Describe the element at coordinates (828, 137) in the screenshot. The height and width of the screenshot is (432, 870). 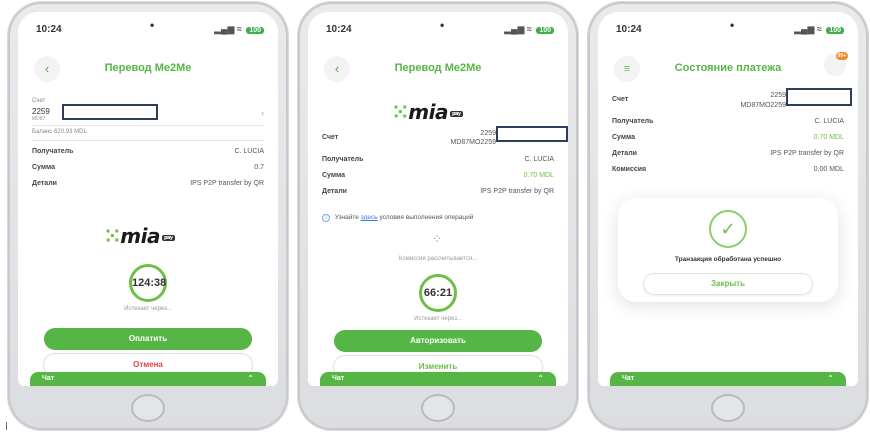
I see `row-value: 0.70 MDL` at that location.